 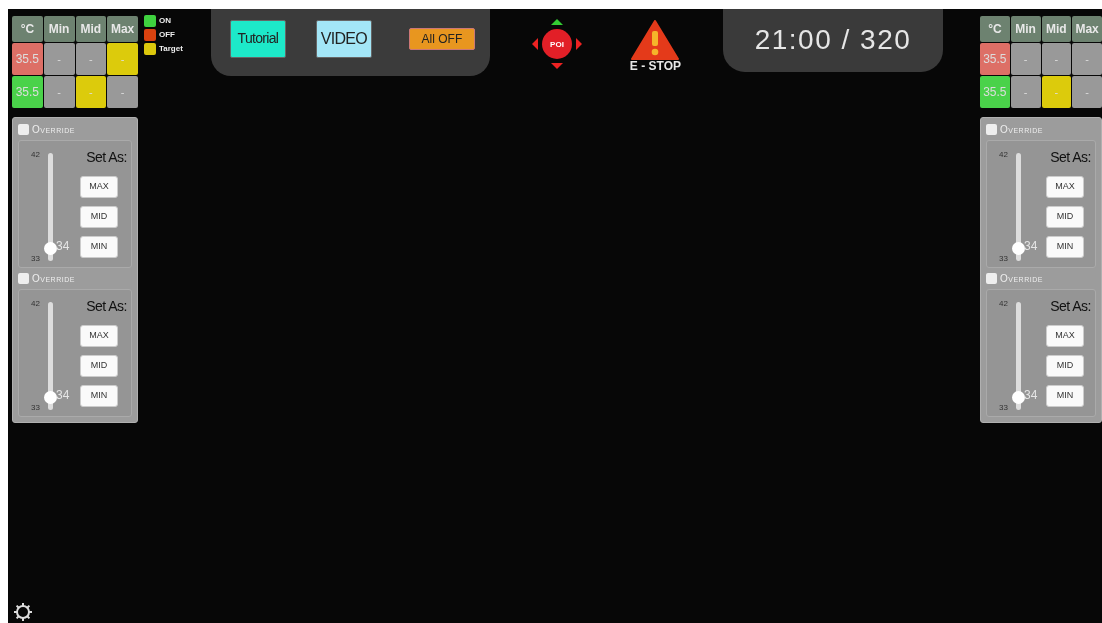 I want to click on legend-label: Target, so click(x=171, y=49).